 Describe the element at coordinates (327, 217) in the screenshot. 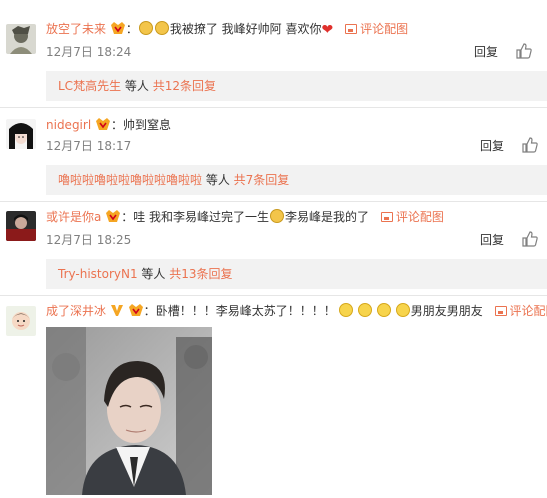

I see `comment-text-tail: 李易峰是我的了` at that location.